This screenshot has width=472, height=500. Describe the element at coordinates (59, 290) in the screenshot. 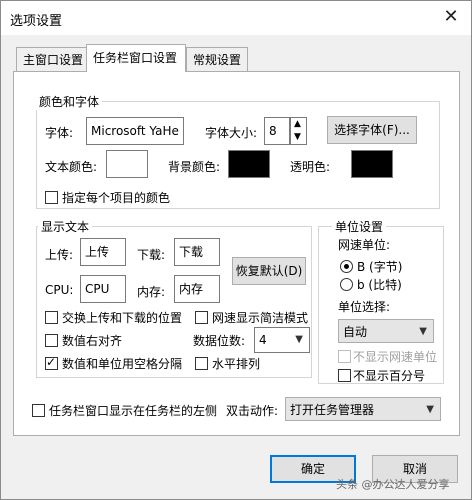

I see `cpu-label: CPU:` at that location.